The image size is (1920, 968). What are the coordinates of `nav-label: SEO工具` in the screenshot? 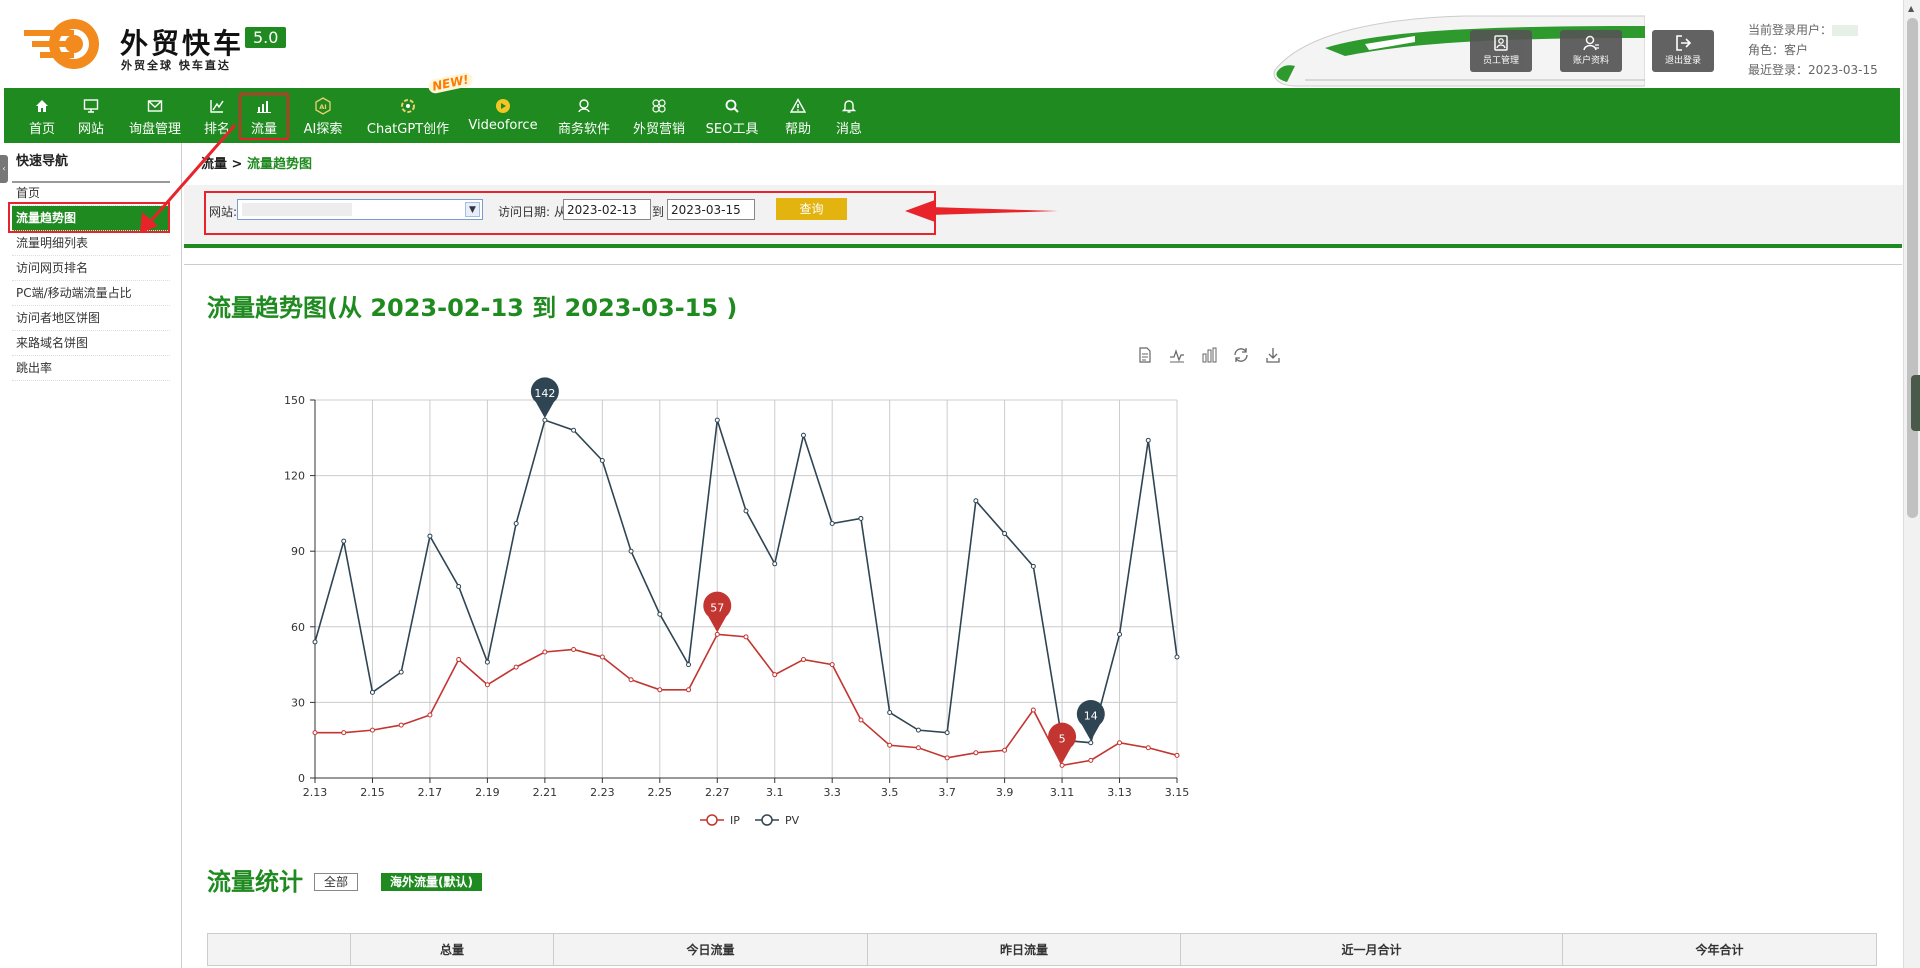 It's located at (732, 129).